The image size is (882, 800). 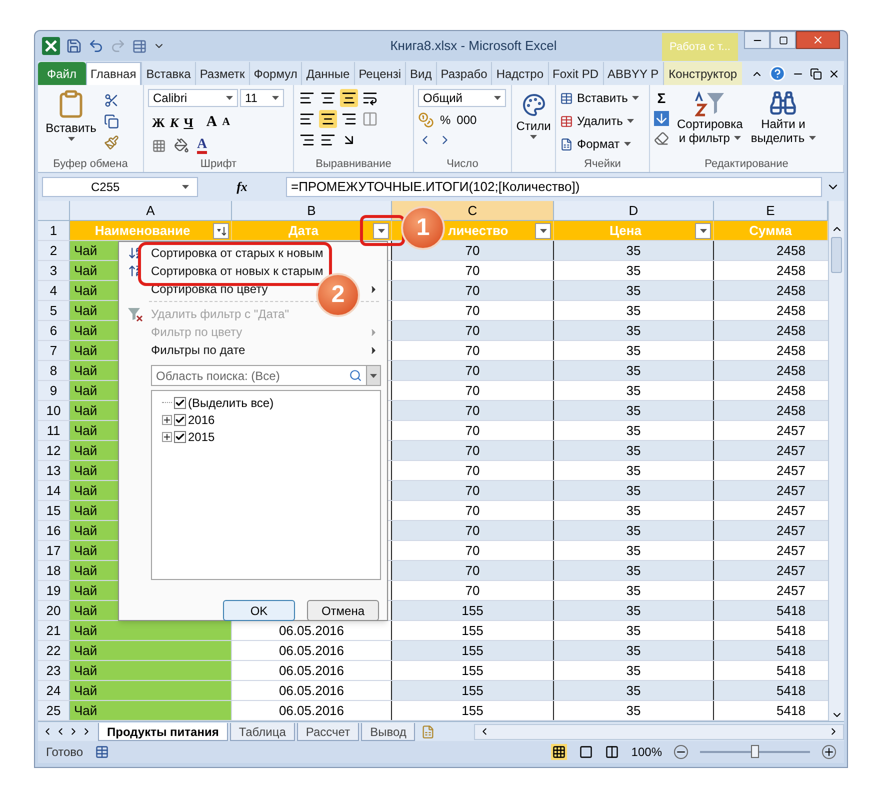 I want to click on font-size-field: 11, so click(x=262, y=98).